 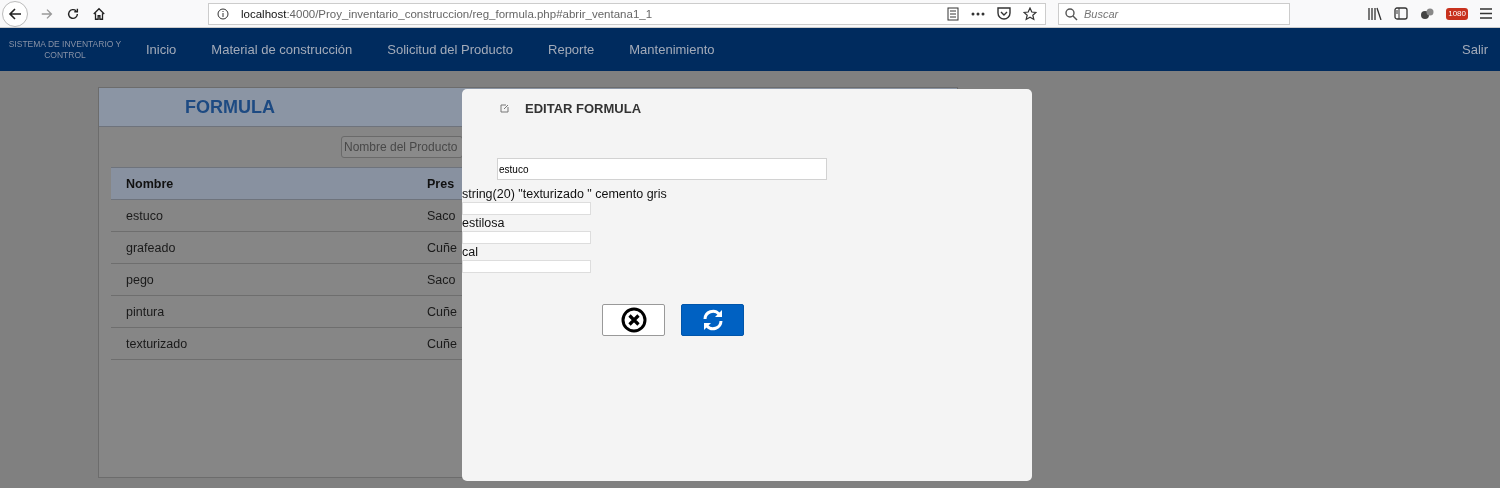 I want to click on panel-title: FORMULA, so click(x=230, y=107).